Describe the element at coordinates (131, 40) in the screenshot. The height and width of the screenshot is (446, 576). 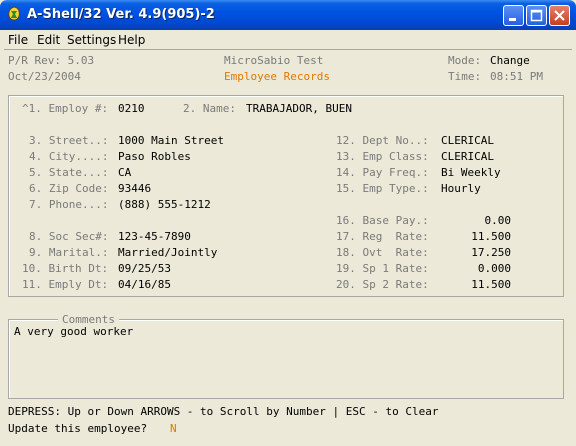
I see `menu-help: Help` at that location.